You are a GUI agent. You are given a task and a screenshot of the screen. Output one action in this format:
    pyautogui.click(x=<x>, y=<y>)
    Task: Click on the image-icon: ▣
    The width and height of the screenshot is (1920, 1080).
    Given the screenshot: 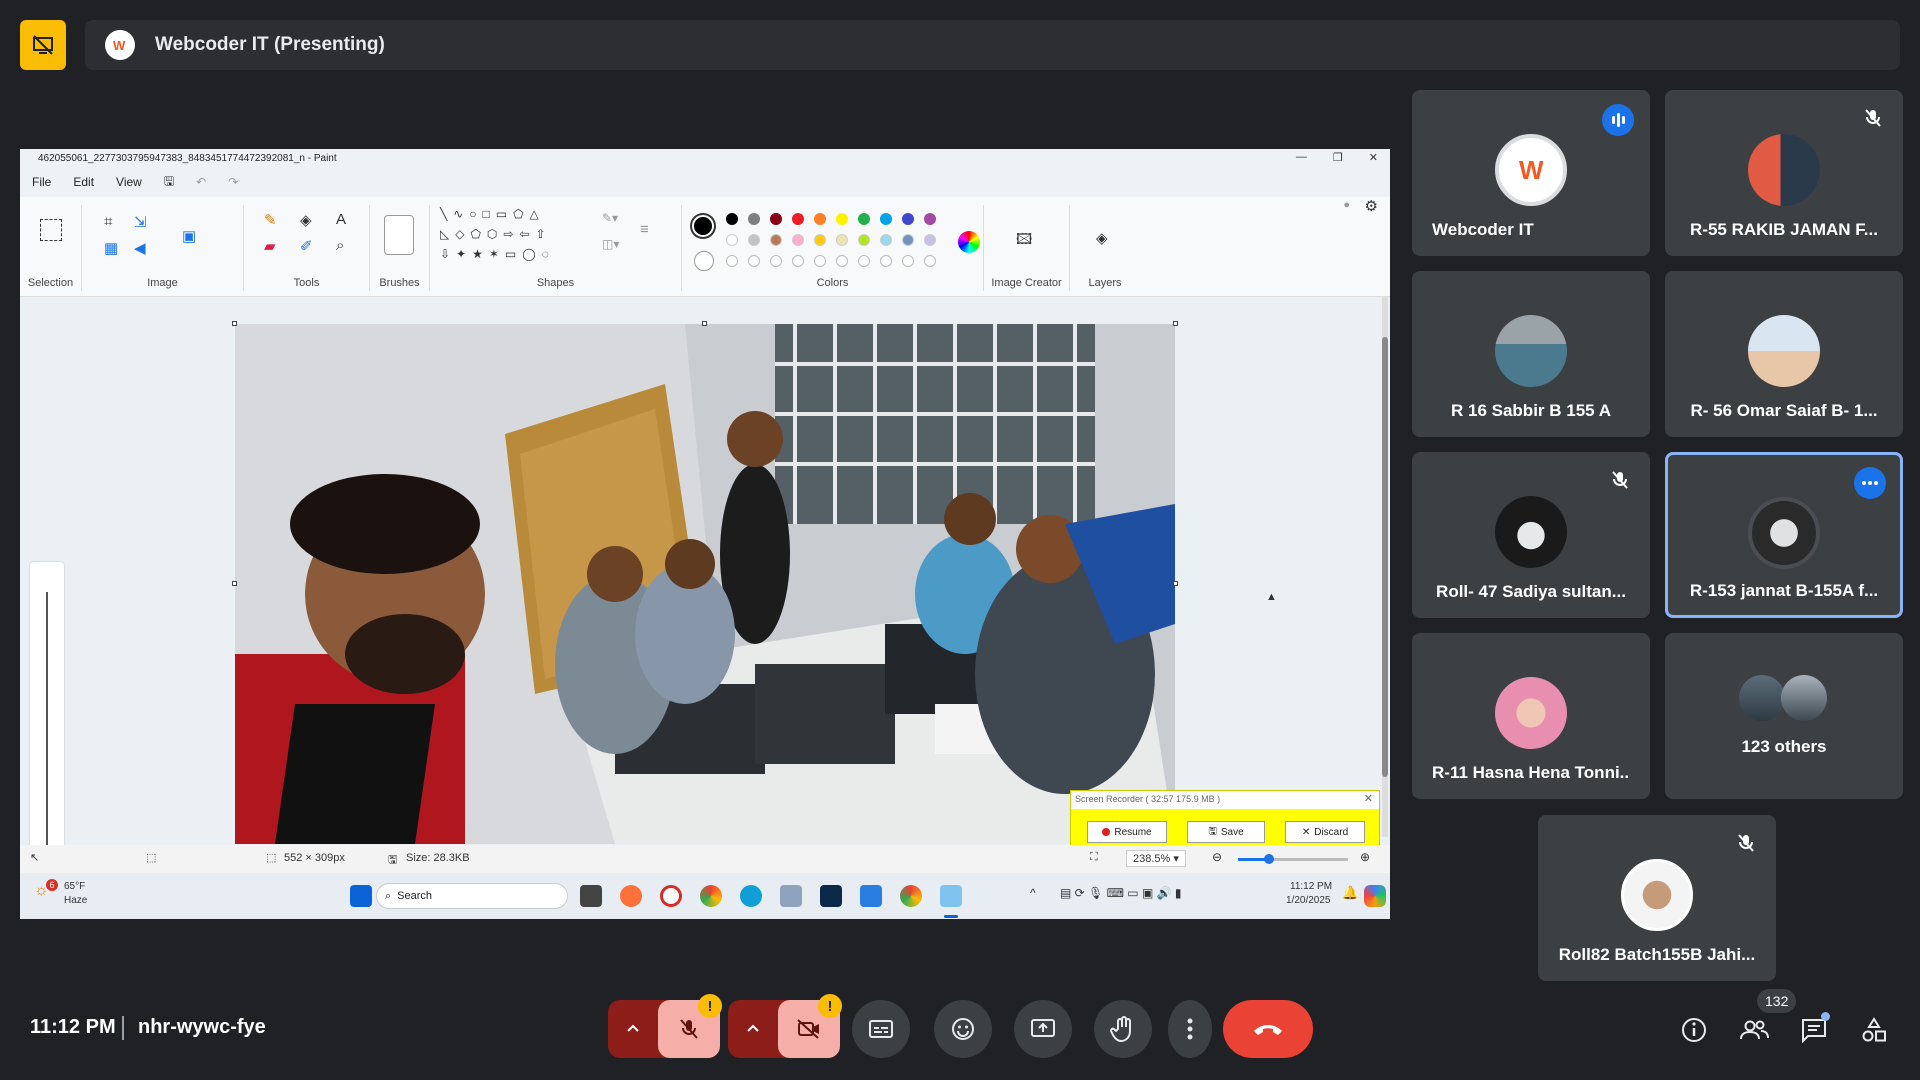 What is the action you would take?
    pyautogui.click(x=189, y=236)
    